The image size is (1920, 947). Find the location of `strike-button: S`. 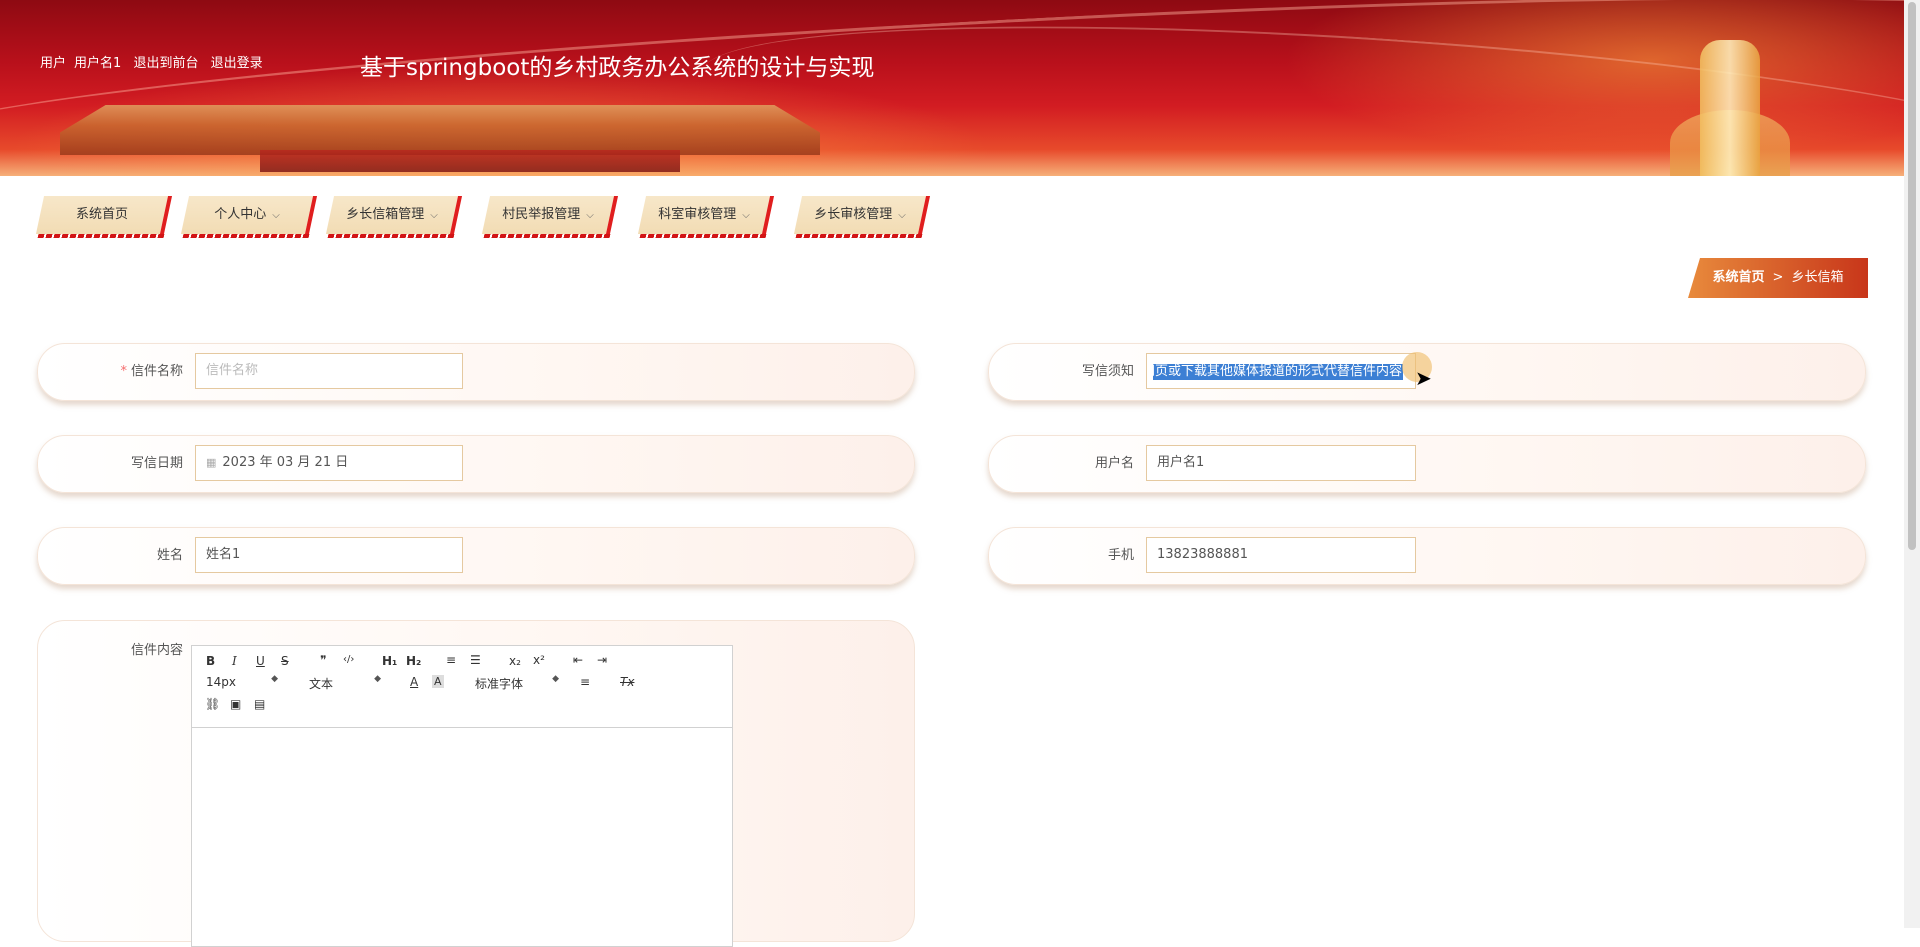

strike-button: S is located at coordinates (285, 661).